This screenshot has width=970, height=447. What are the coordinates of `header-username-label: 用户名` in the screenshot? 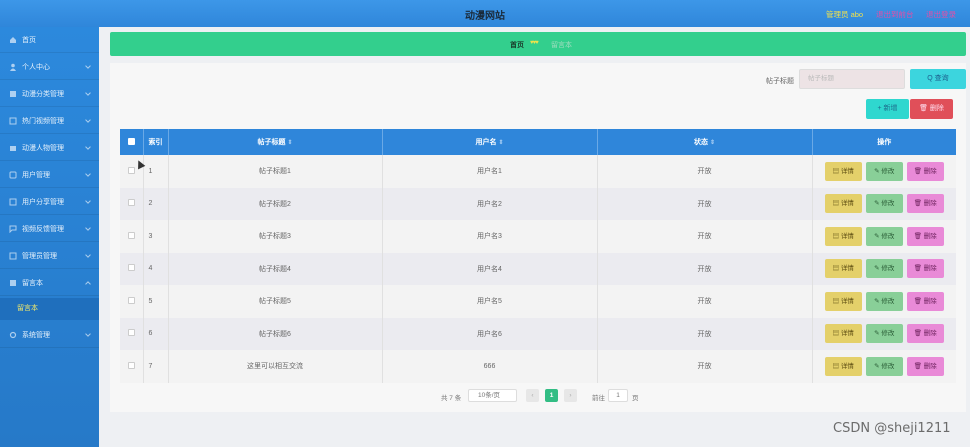 It's located at (486, 142).